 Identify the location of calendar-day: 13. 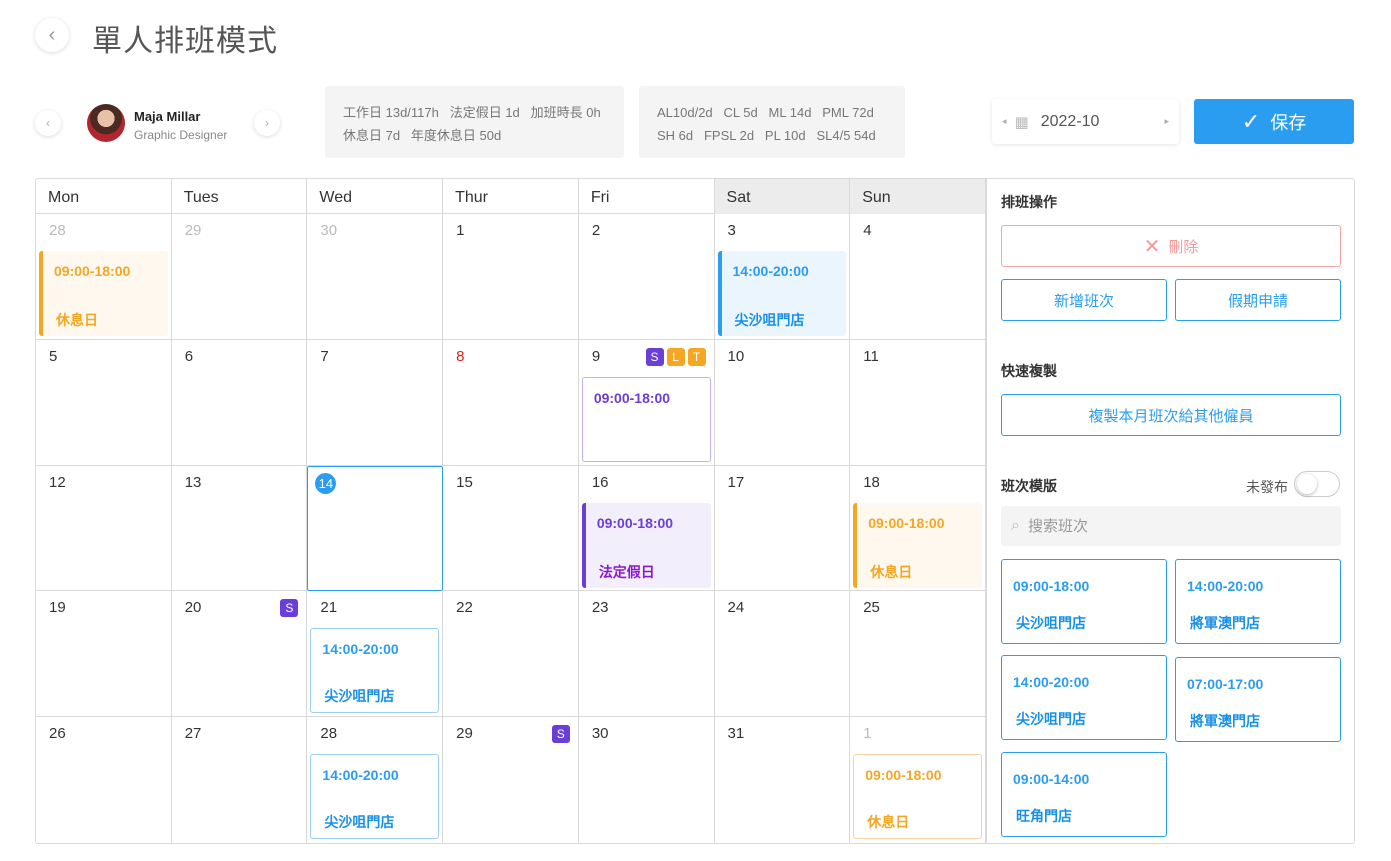
(239, 528).